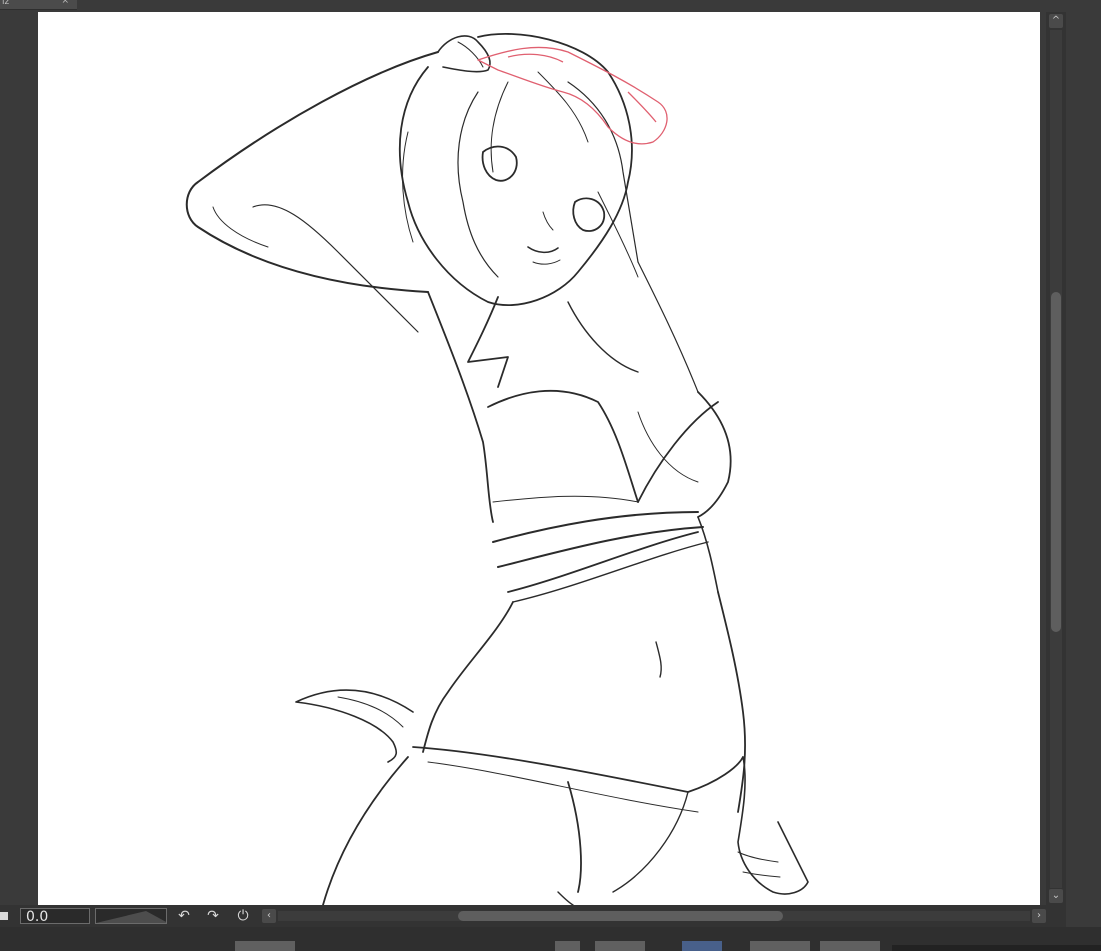 The image size is (1101, 951). I want to click on rotation-slider, so click(131, 916).